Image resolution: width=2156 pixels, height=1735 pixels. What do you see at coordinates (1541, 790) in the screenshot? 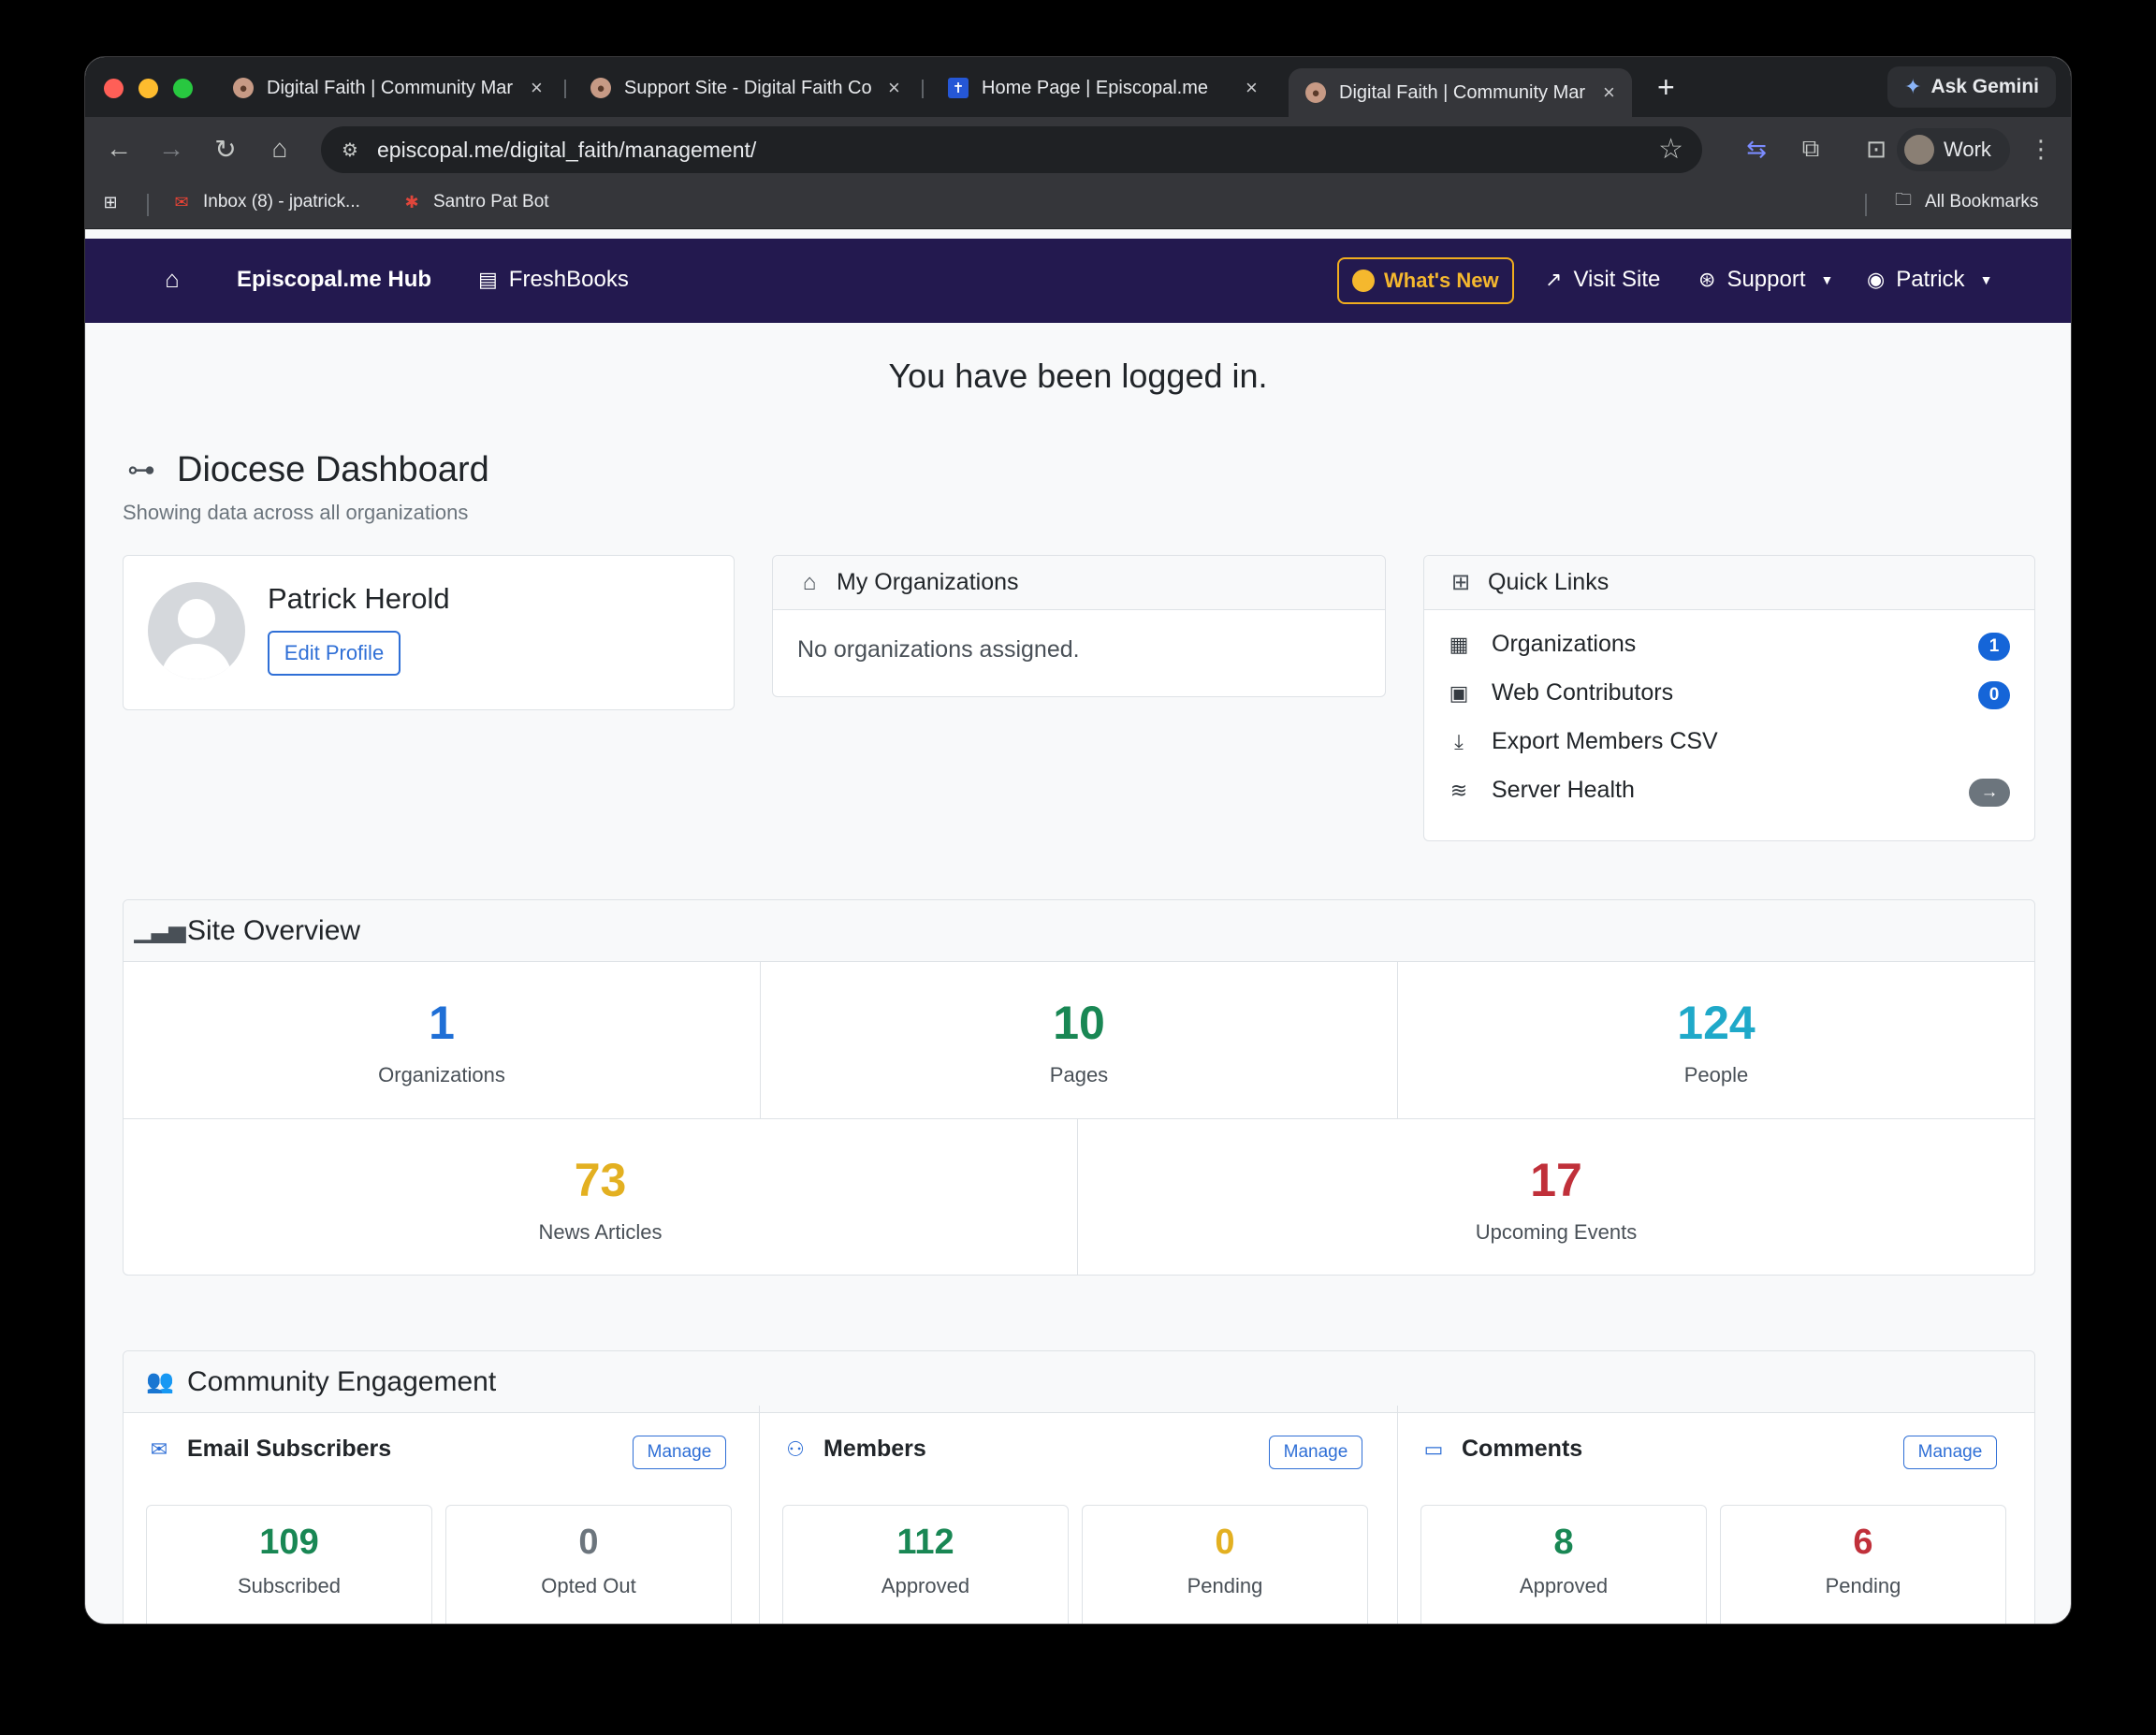
I see `quick-link-server-health: ≋ Server Health` at bounding box center [1541, 790].